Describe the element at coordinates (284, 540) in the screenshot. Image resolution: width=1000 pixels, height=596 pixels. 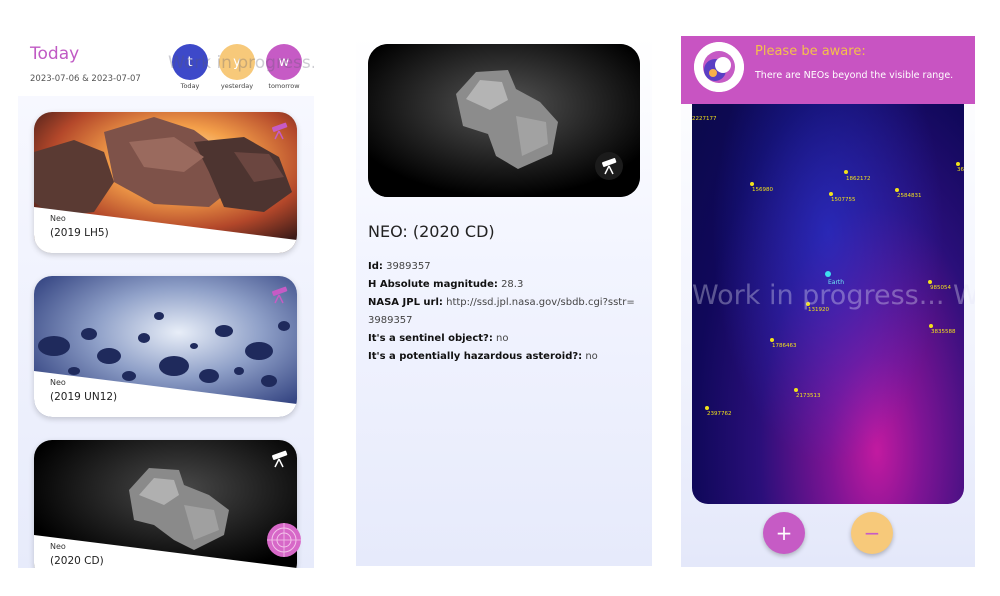
I see `radar-icon` at that location.